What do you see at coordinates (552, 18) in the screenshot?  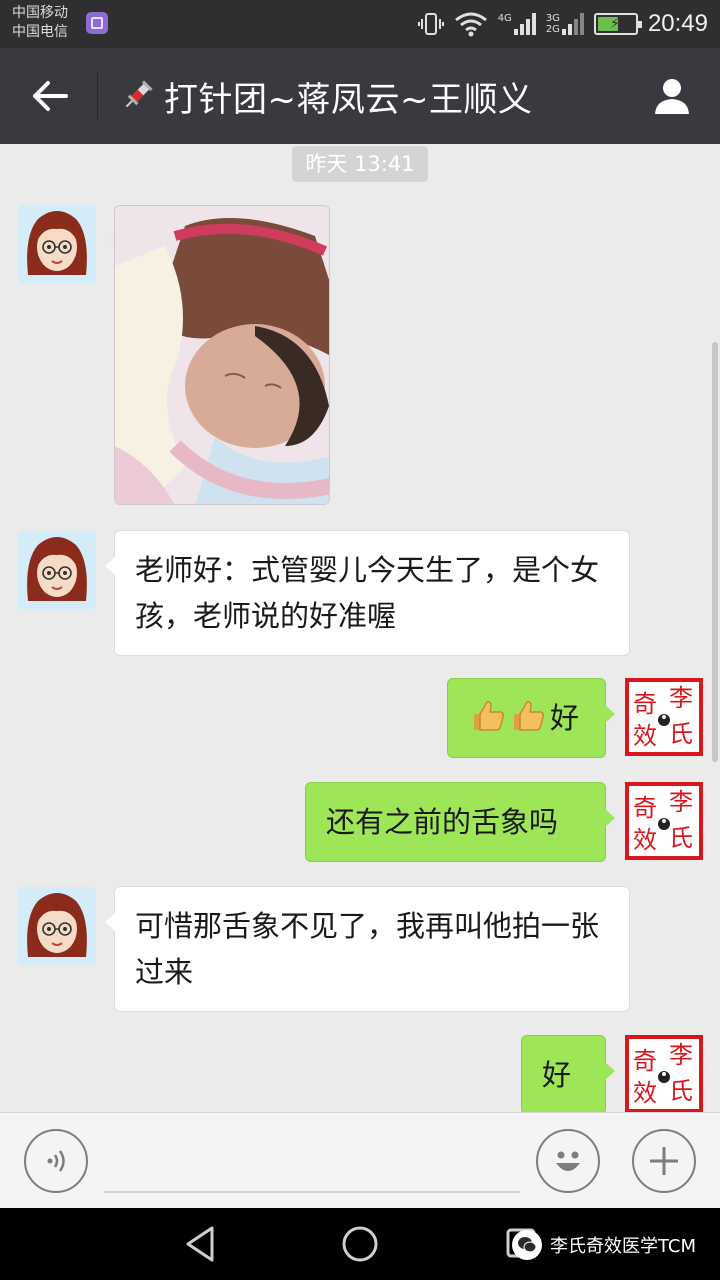 I see `network-3g-label: 3G` at bounding box center [552, 18].